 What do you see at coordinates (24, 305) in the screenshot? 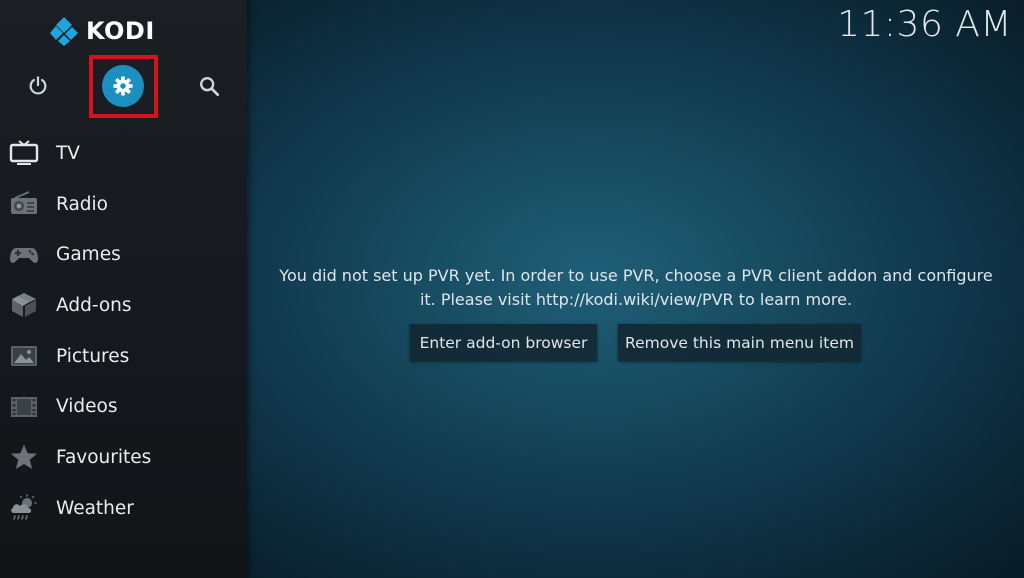
I see `addons-box-icon` at bounding box center [24, 305].